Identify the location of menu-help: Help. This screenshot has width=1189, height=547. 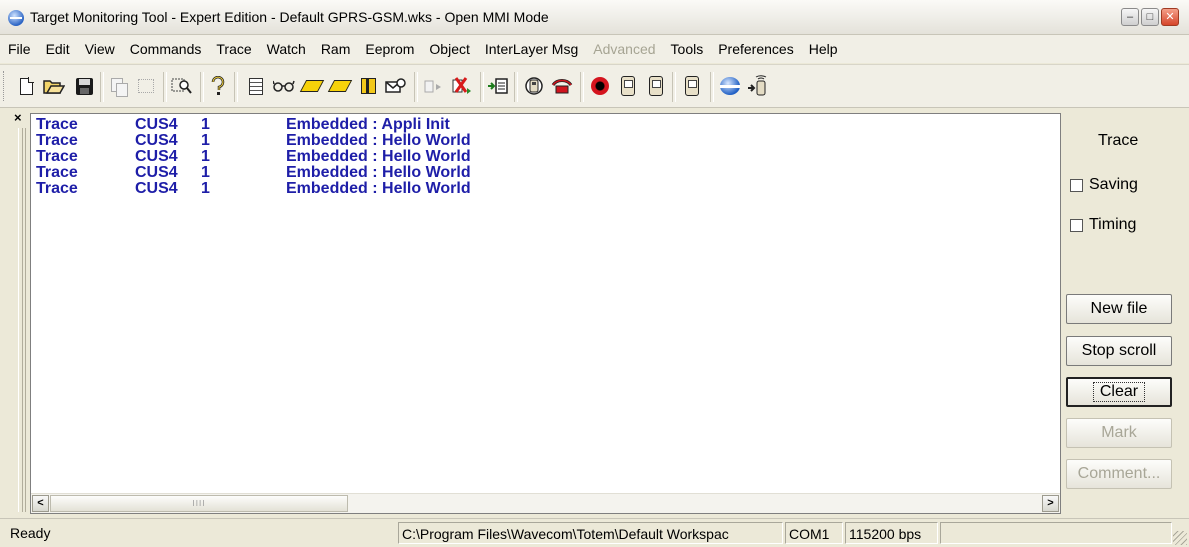
(823, 49).